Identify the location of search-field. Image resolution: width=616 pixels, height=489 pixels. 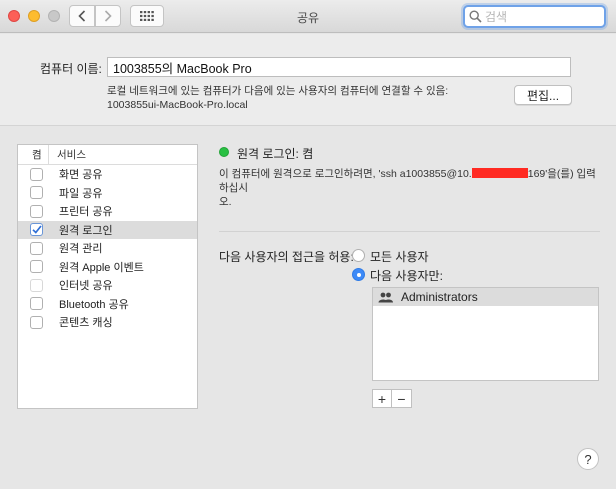
(534, 16).